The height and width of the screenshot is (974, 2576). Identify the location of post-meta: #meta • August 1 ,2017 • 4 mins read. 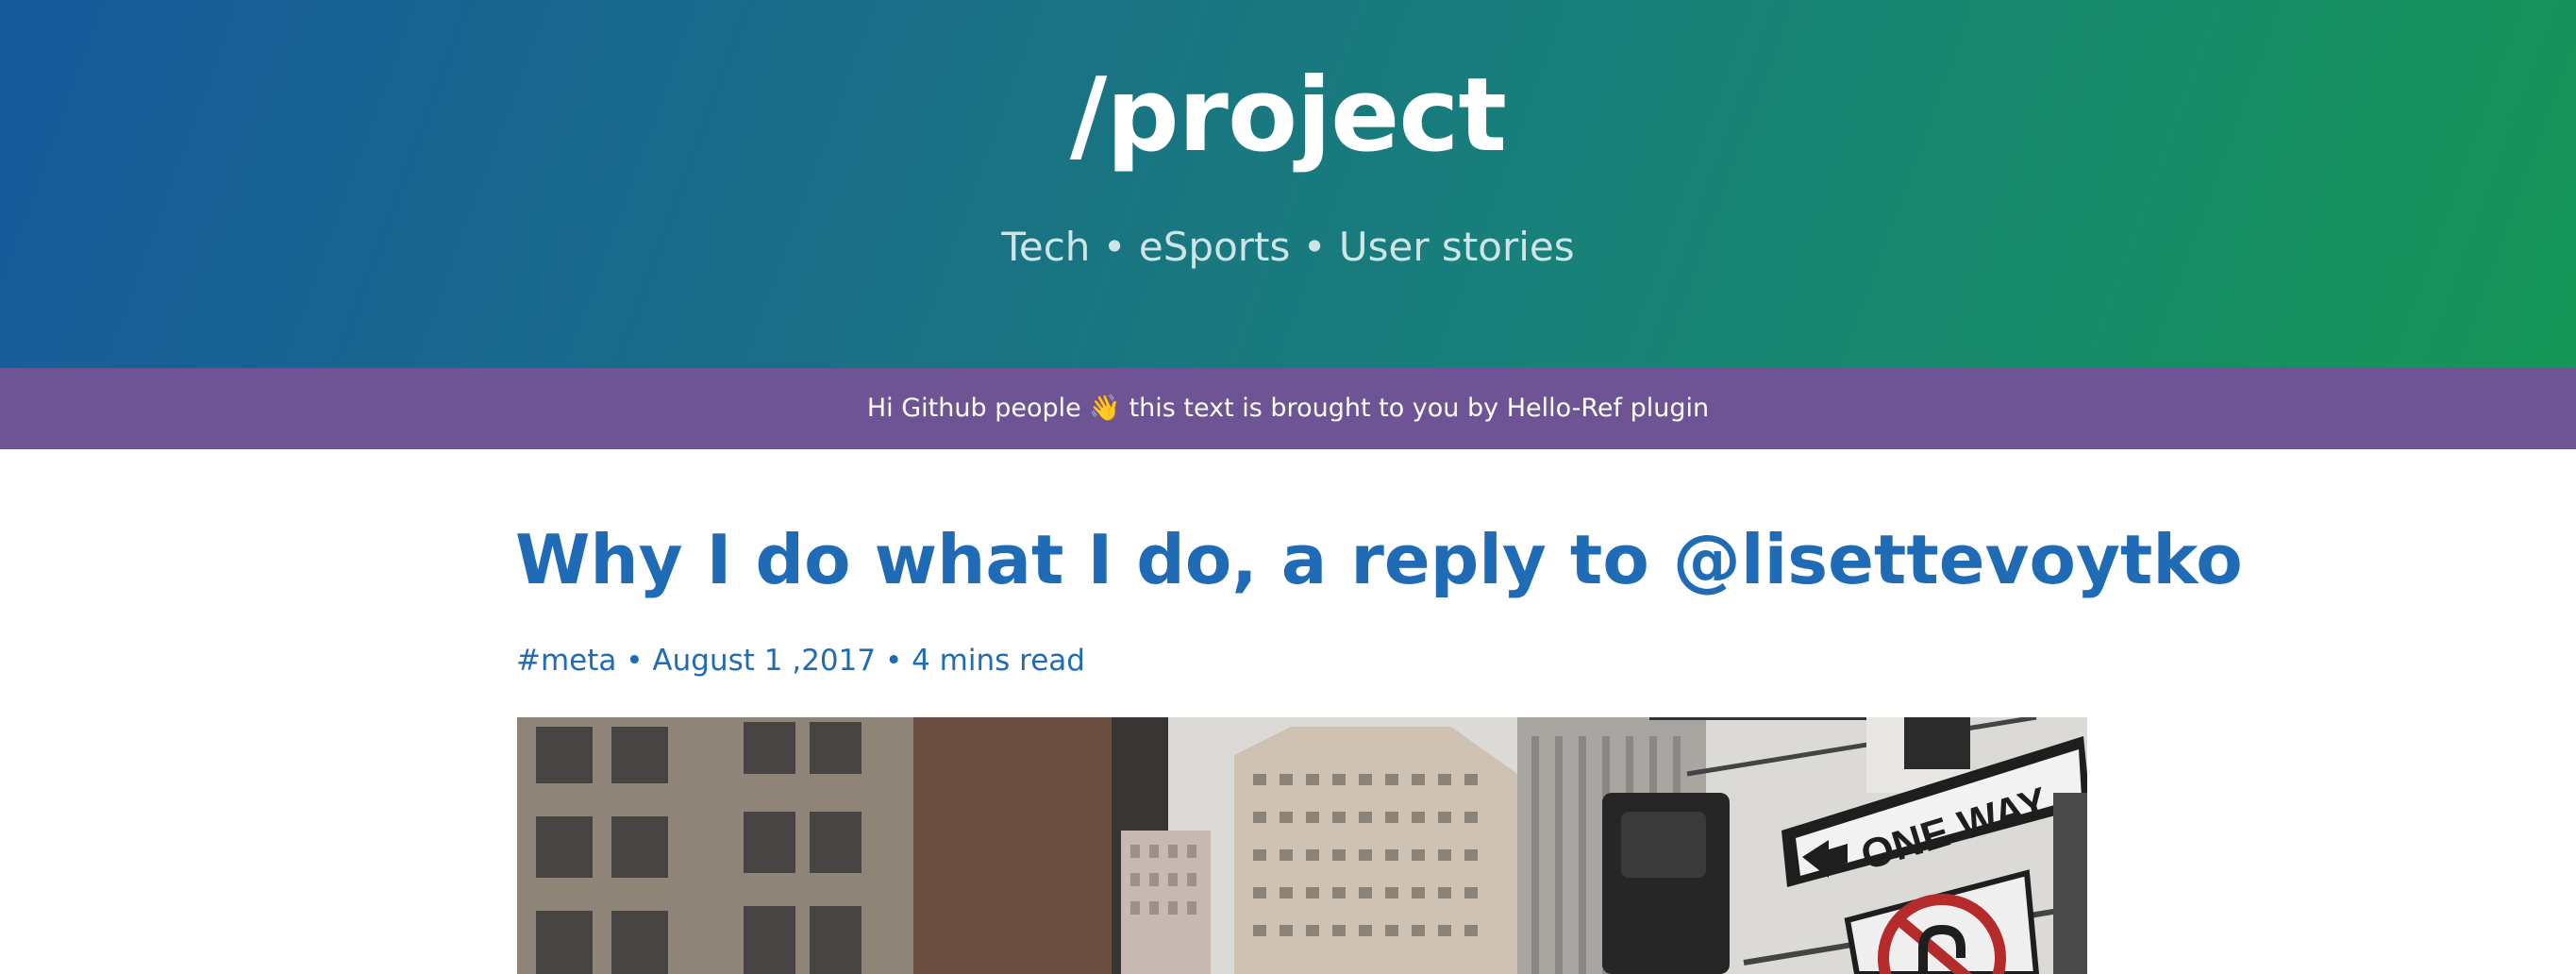
(800, 660).